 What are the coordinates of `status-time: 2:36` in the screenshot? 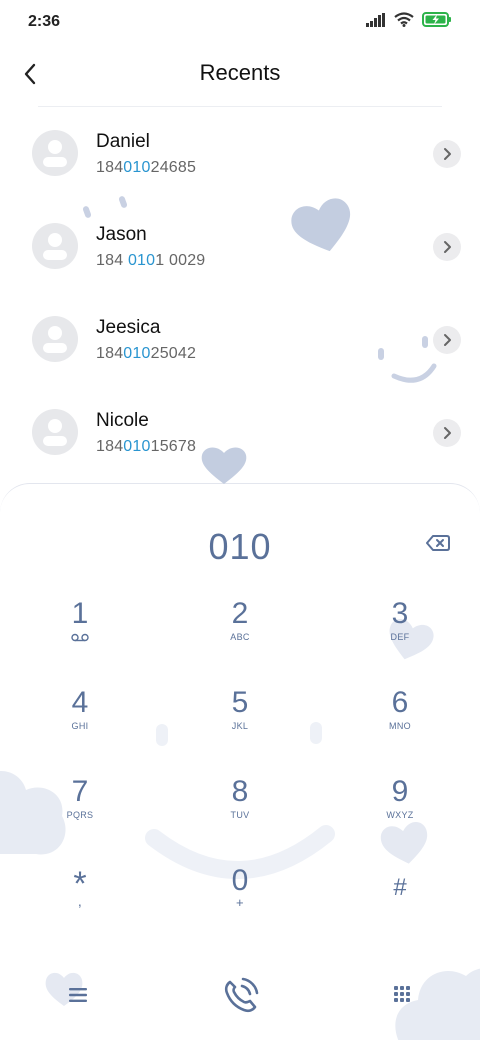 It's located at (44, 21).